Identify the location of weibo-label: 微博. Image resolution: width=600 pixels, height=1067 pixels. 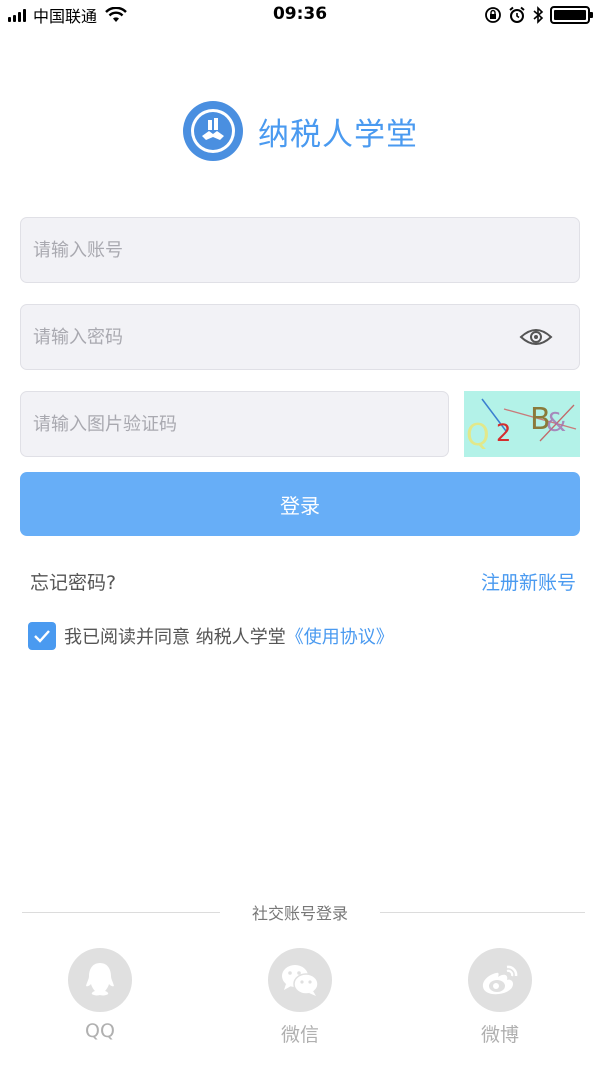
(499, 1035).